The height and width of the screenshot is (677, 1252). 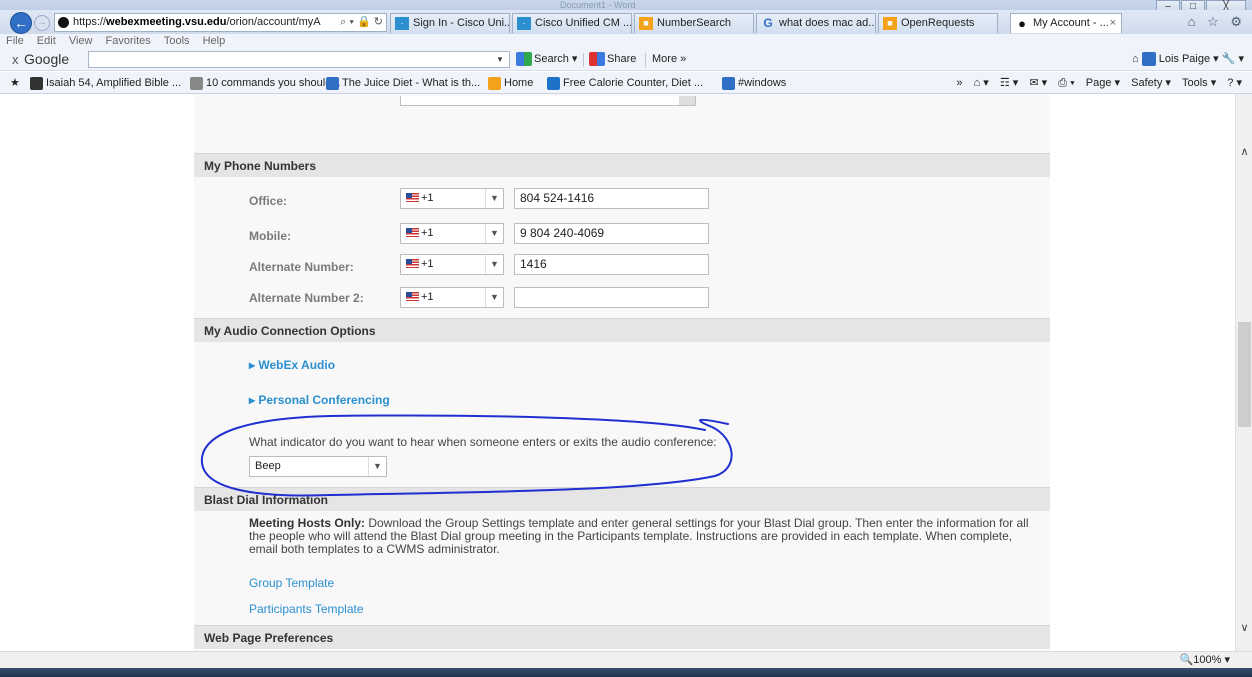 I want to click on share-button: Share, so click(x=612, y=59).